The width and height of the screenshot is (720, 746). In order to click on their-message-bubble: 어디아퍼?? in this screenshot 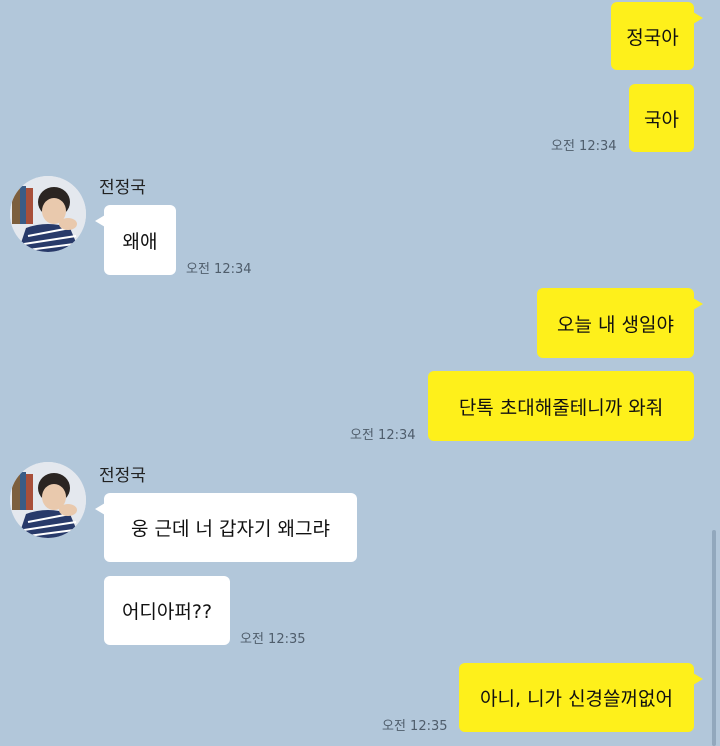, I will do `click(167, 610)`.